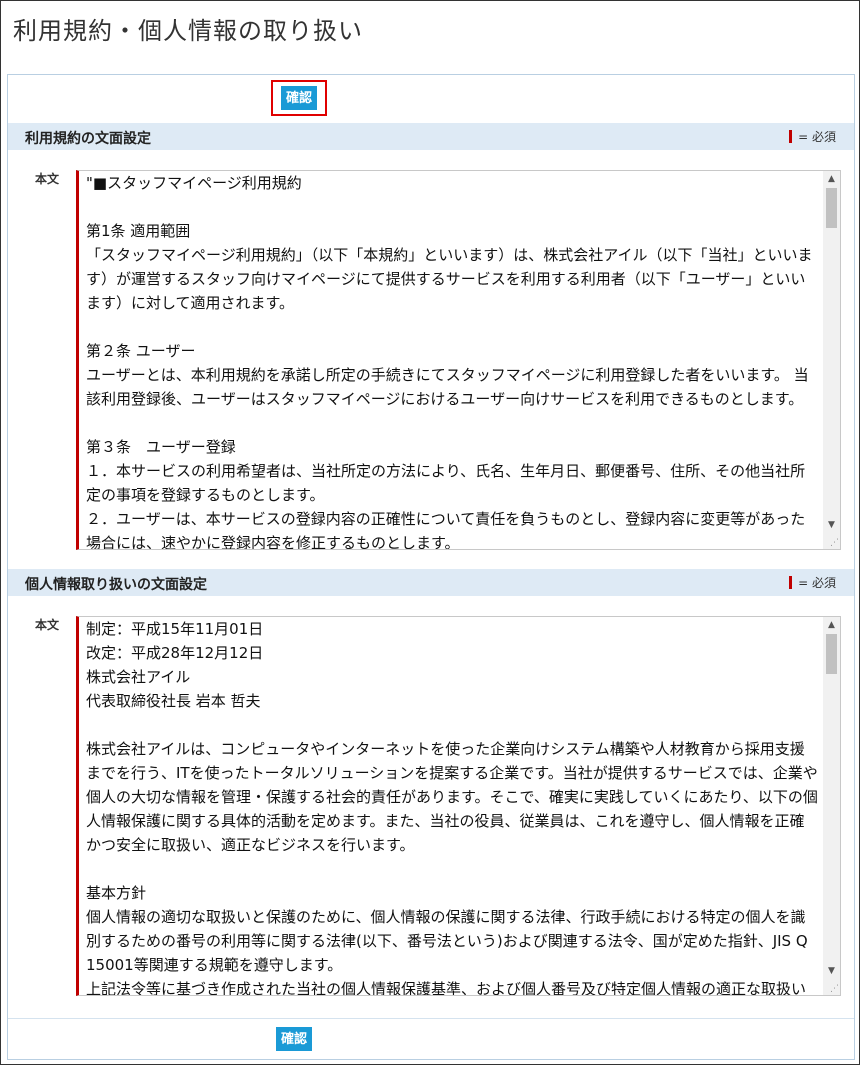 The image size is (860, 1065). Describe the element at coordinates (47, 625) in the screenshot. I see `privacy-body-label: 本文` at that location.